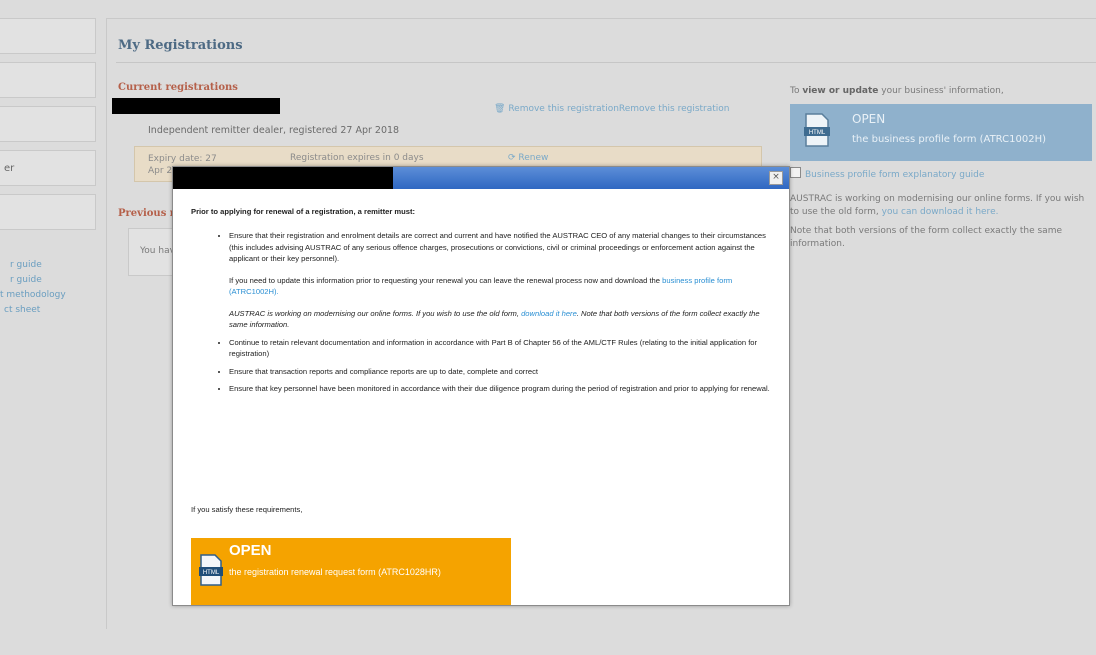 The height and width of the screenshot is (655, 1096). Describe the element at coordinates (500, 109) in the screenshot. I see `trash-icon: 🗑` at that location.